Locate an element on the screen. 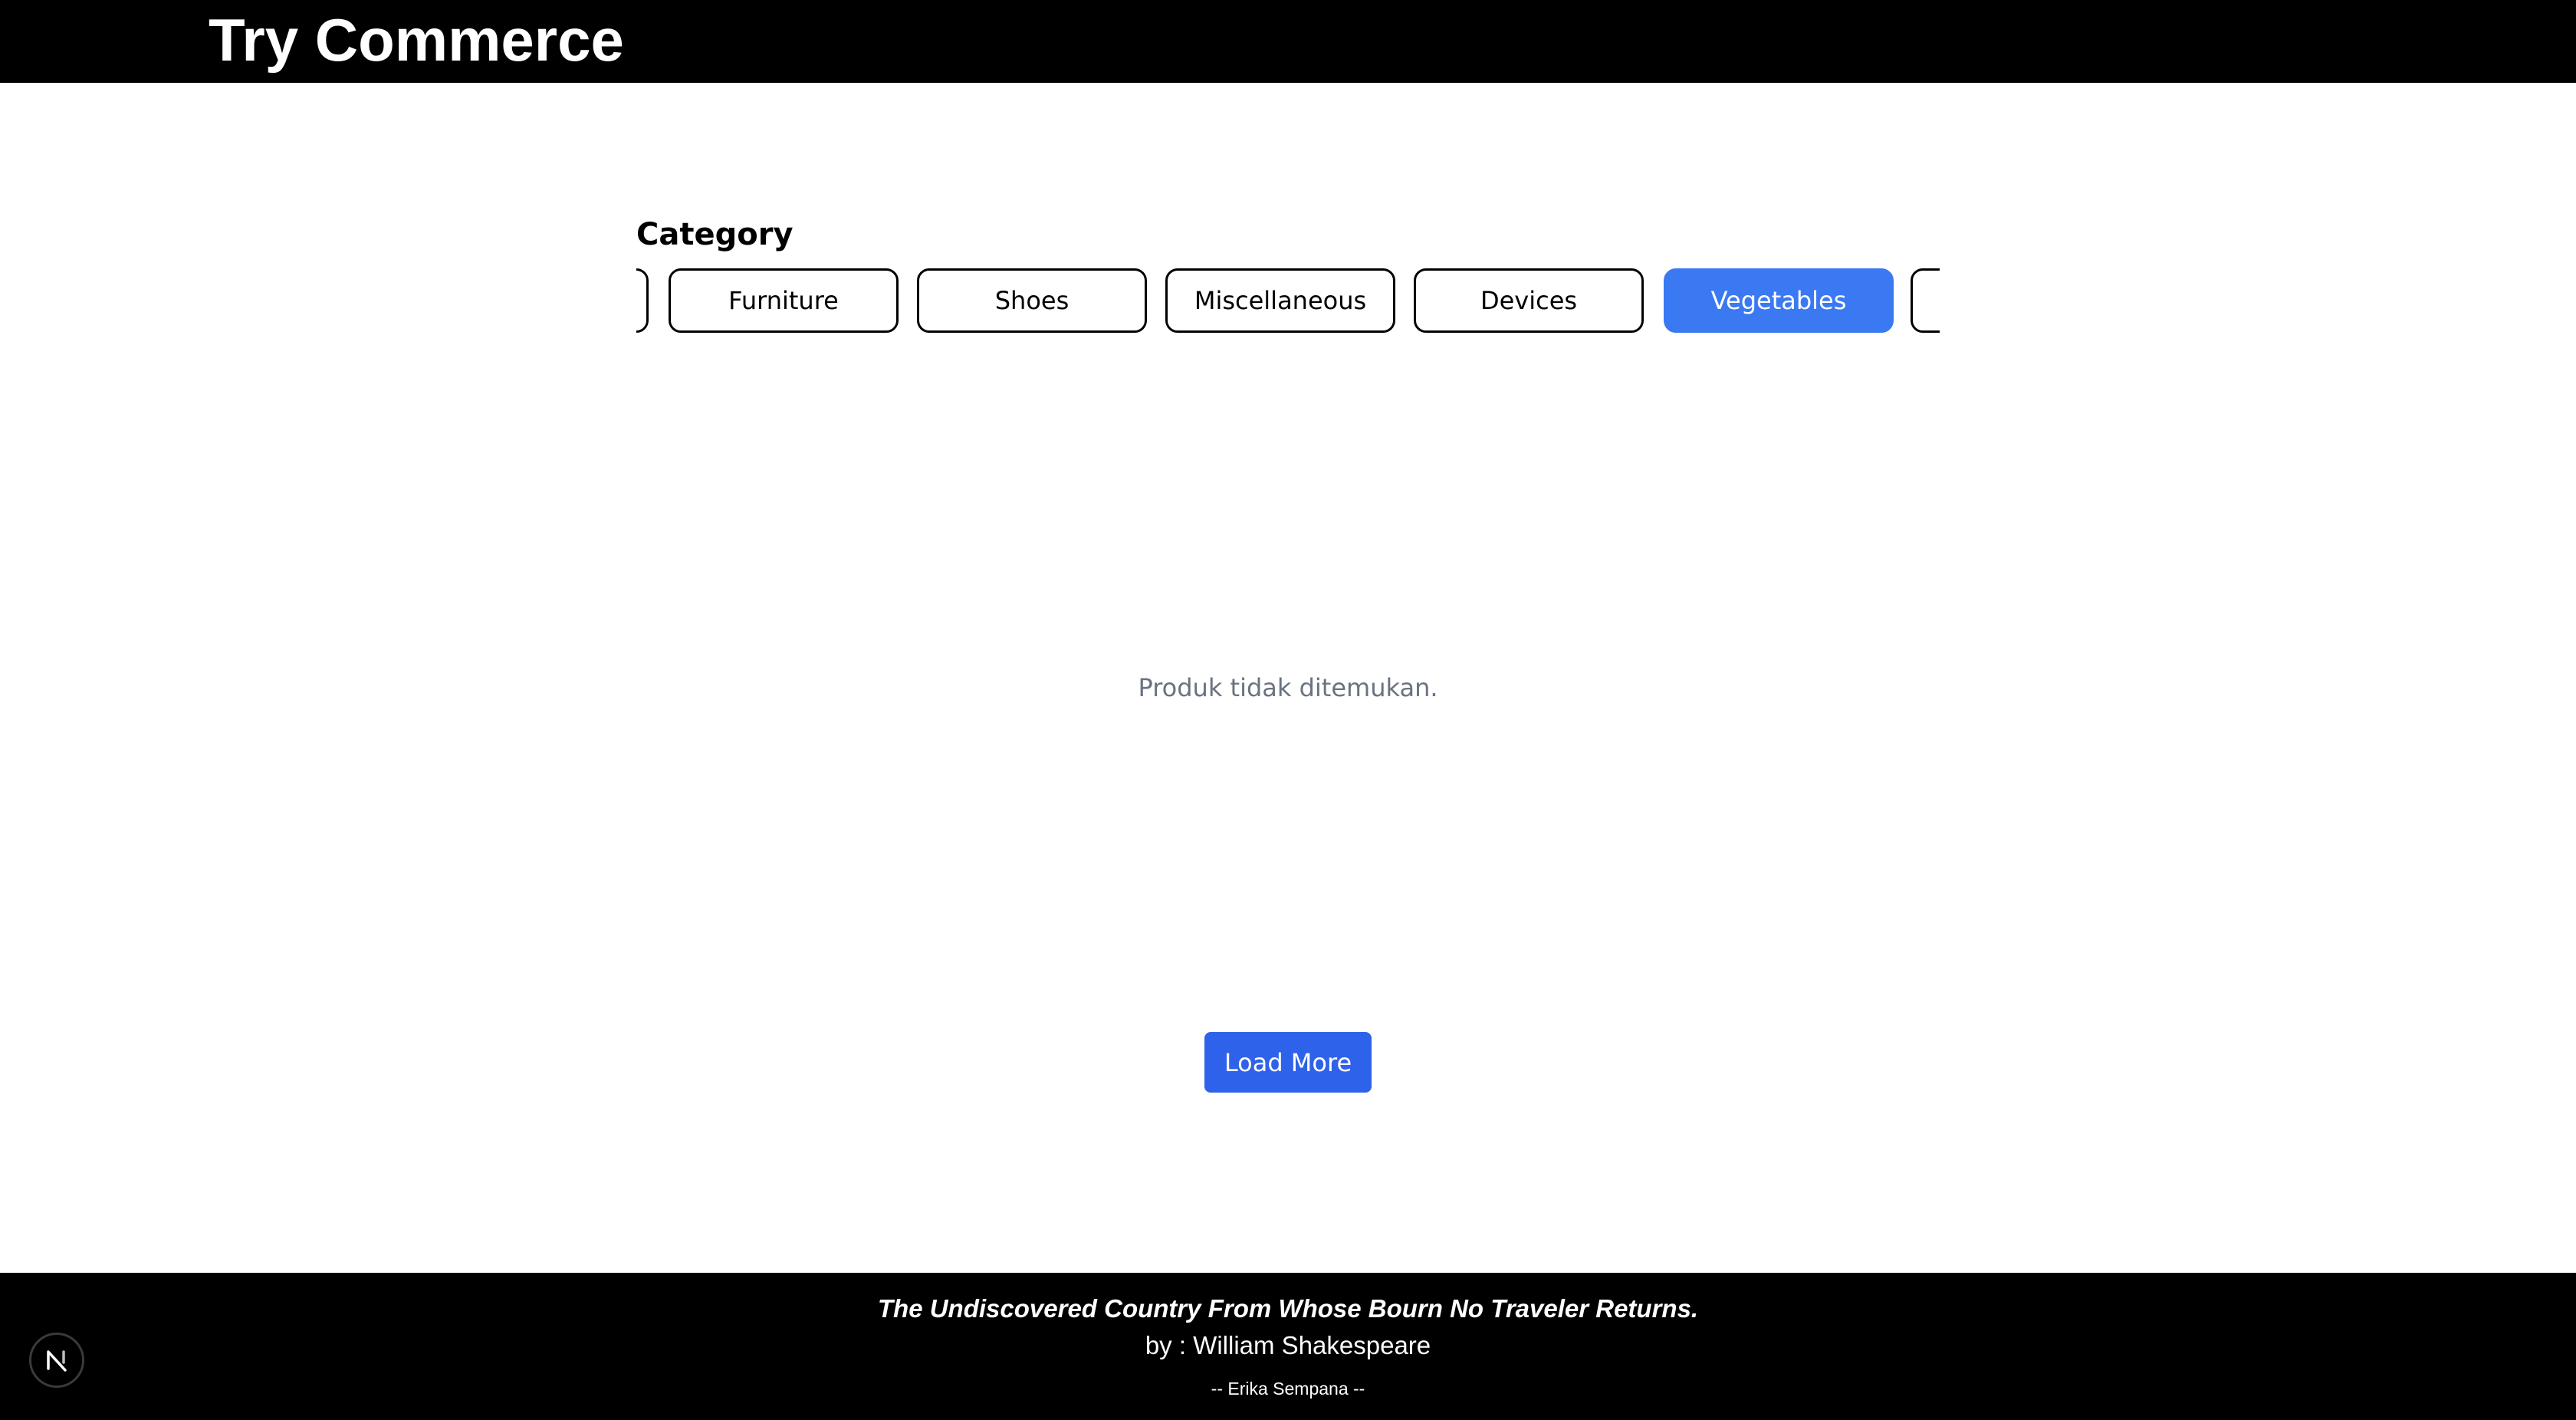 This screenshot has width=2576, height=1420. category-heading: Category is located at coordinates (715, 234).